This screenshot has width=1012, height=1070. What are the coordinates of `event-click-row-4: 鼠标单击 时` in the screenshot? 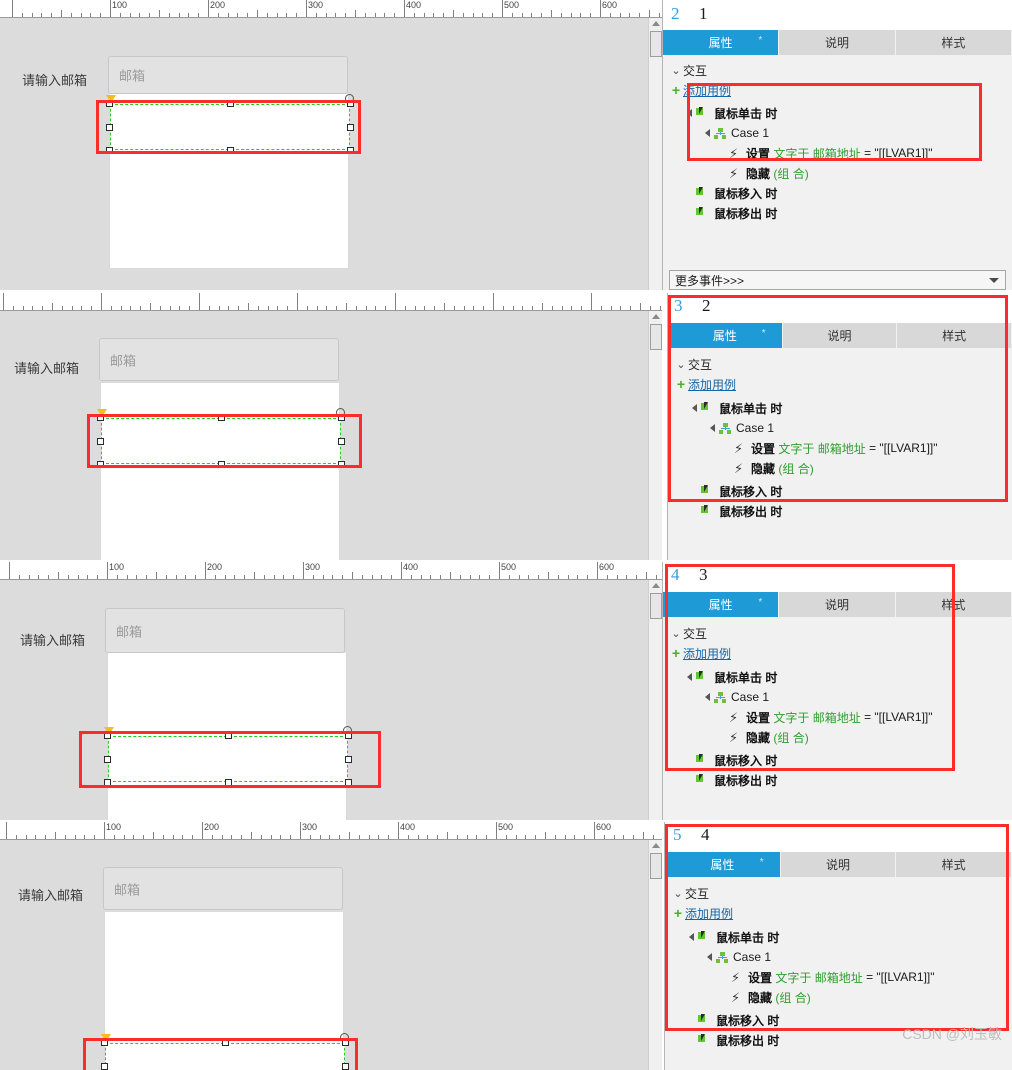 It's located at (838, 937).